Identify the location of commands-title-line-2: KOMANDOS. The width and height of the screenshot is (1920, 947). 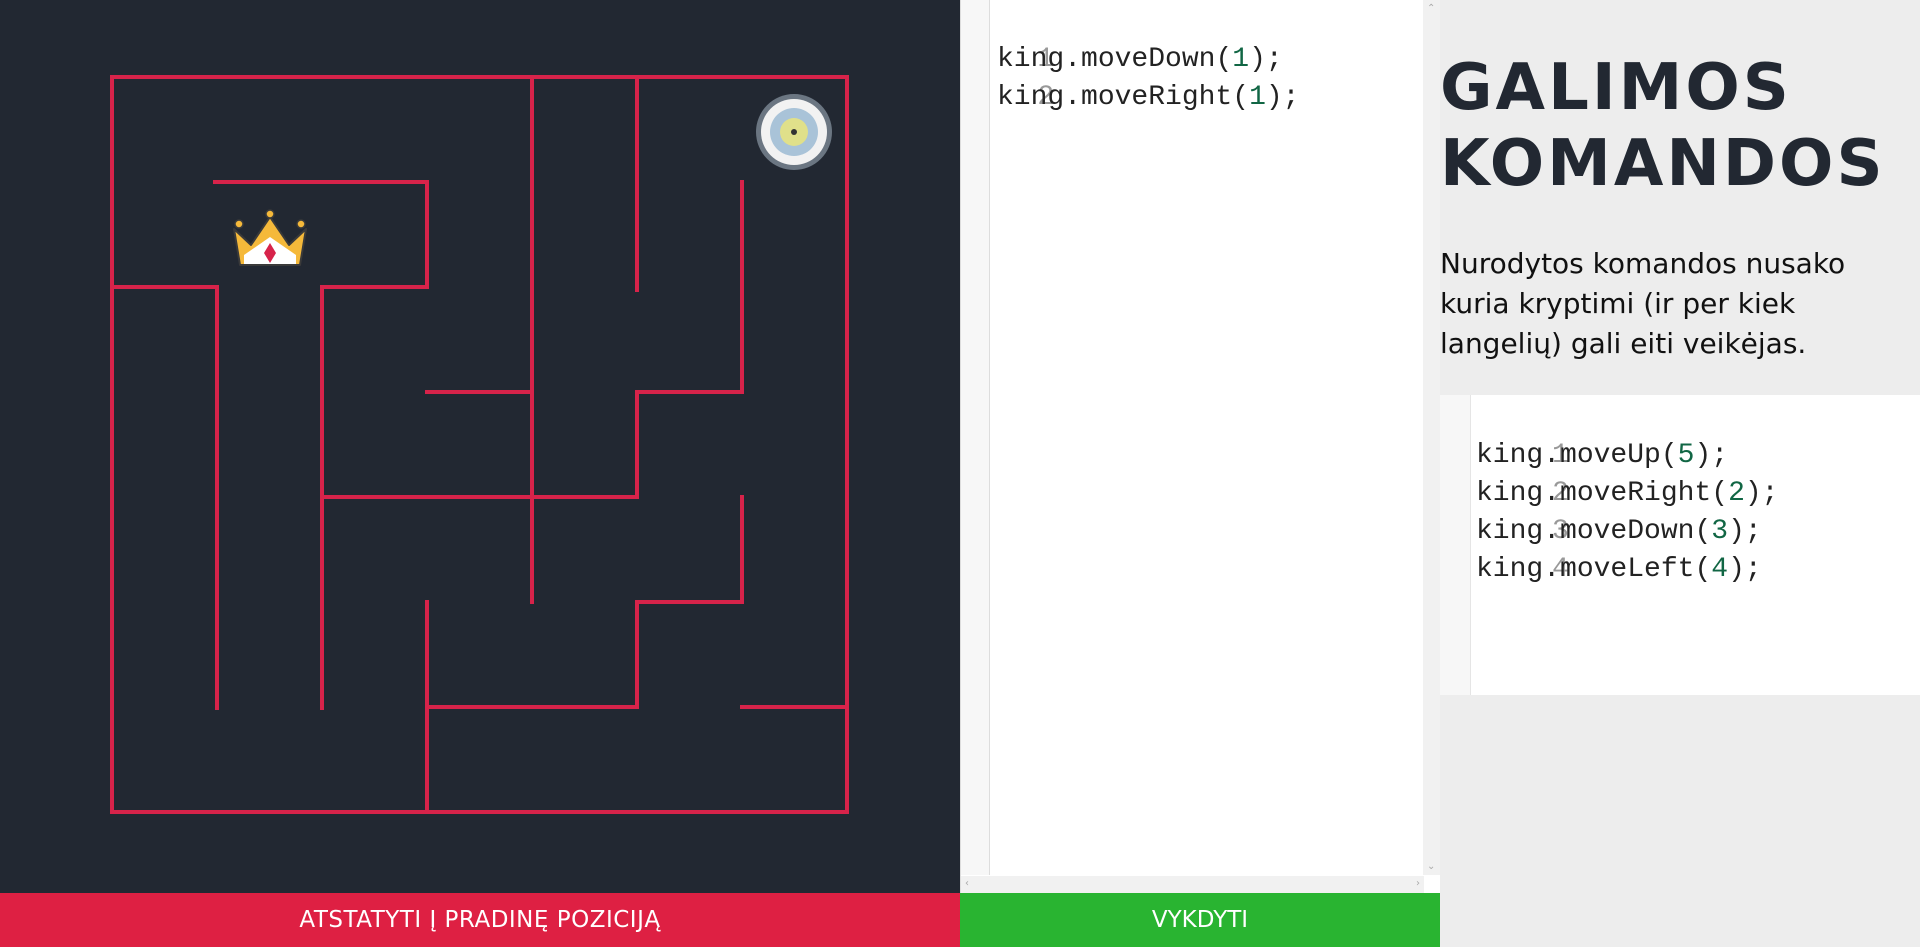
(1663, 164).